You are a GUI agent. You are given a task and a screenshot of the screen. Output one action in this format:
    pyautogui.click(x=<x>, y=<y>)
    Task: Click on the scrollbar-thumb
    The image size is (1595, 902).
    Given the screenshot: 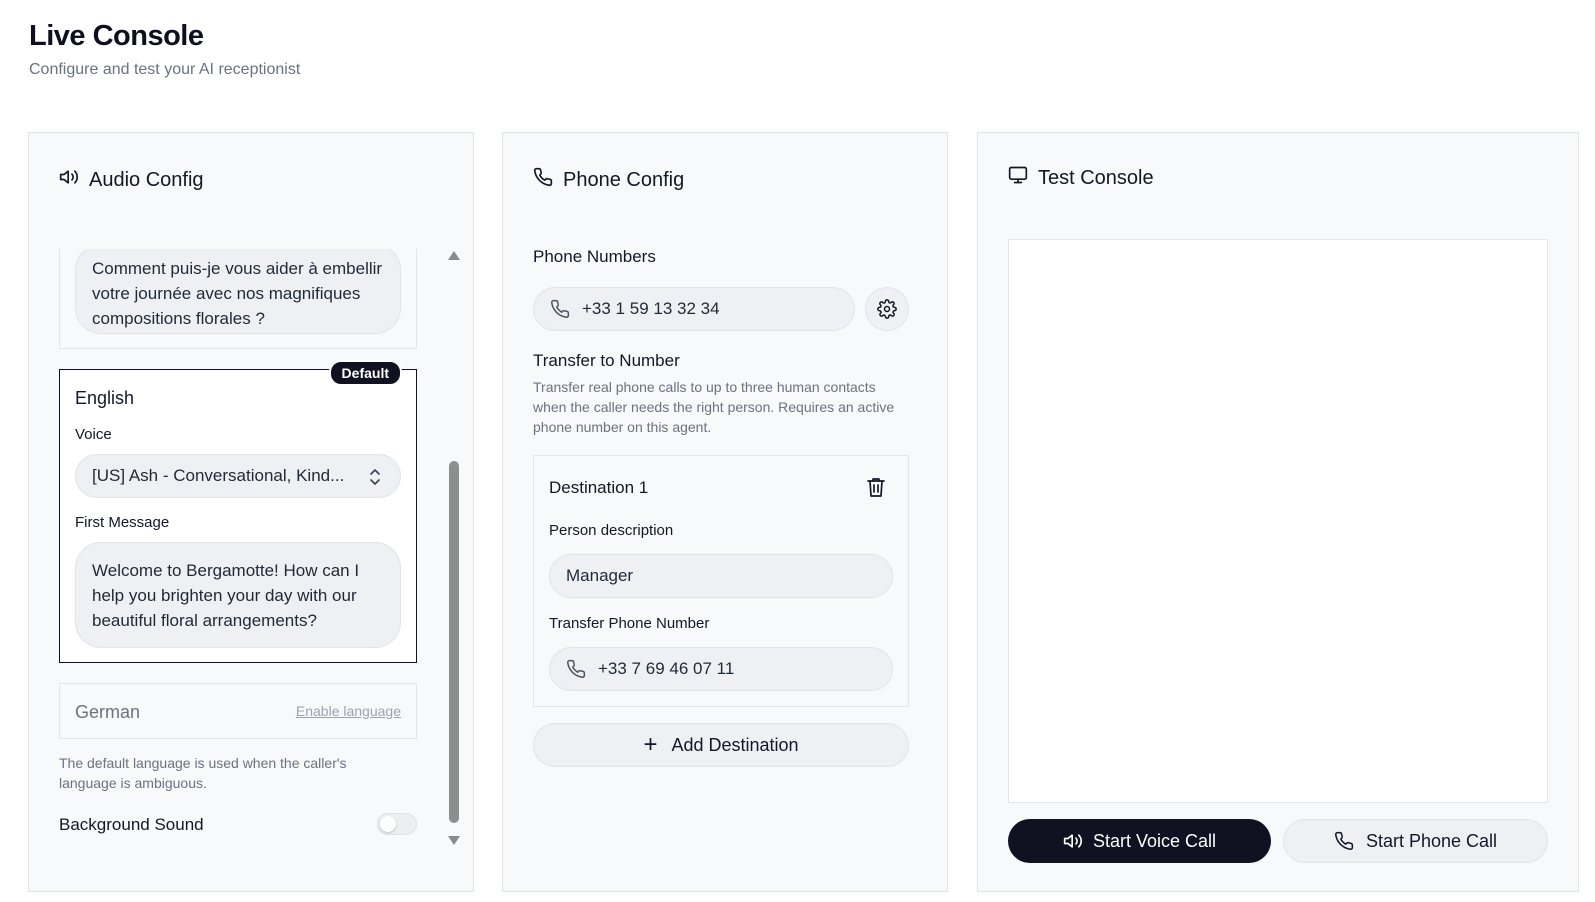 What is the action you would take?
    pyautogui.click(x=454, y=642)
    